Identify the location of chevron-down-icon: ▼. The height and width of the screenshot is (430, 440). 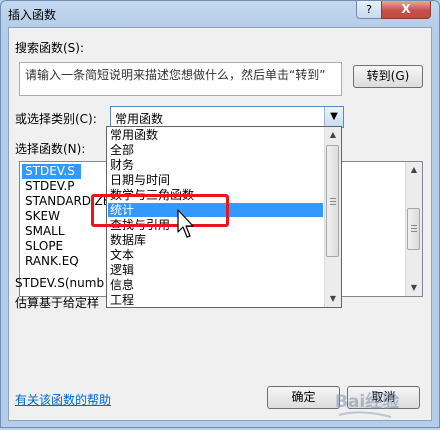
(333, 117).